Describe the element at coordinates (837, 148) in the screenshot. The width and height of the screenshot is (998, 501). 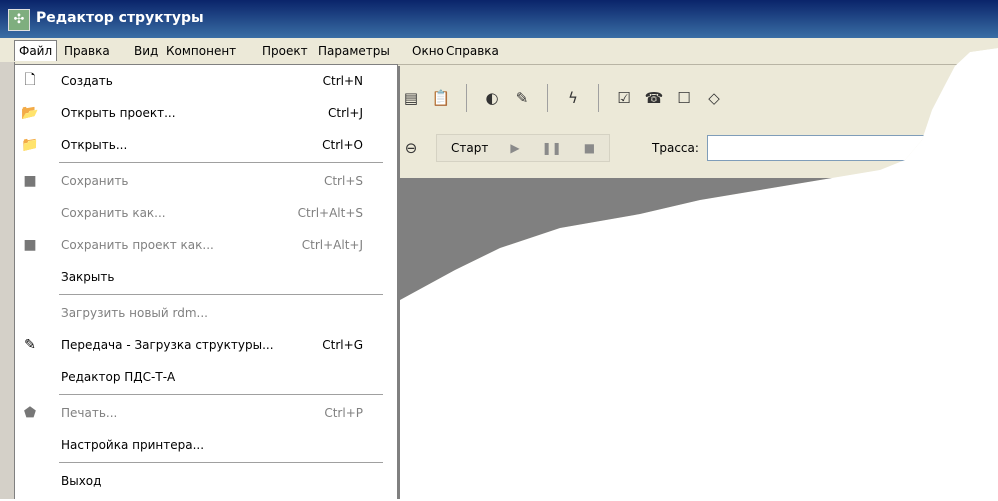
I see `trace-input` at that location.